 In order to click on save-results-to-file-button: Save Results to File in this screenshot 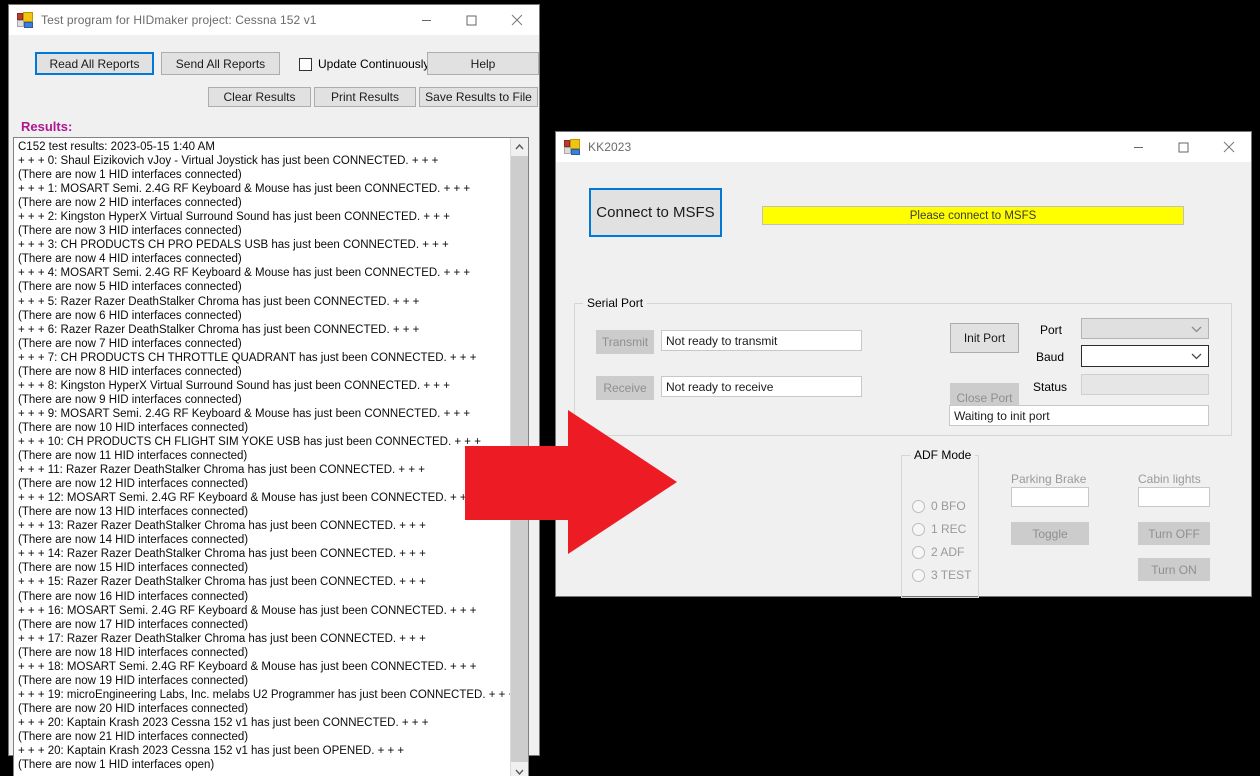, I will do `click(478, 97)`.